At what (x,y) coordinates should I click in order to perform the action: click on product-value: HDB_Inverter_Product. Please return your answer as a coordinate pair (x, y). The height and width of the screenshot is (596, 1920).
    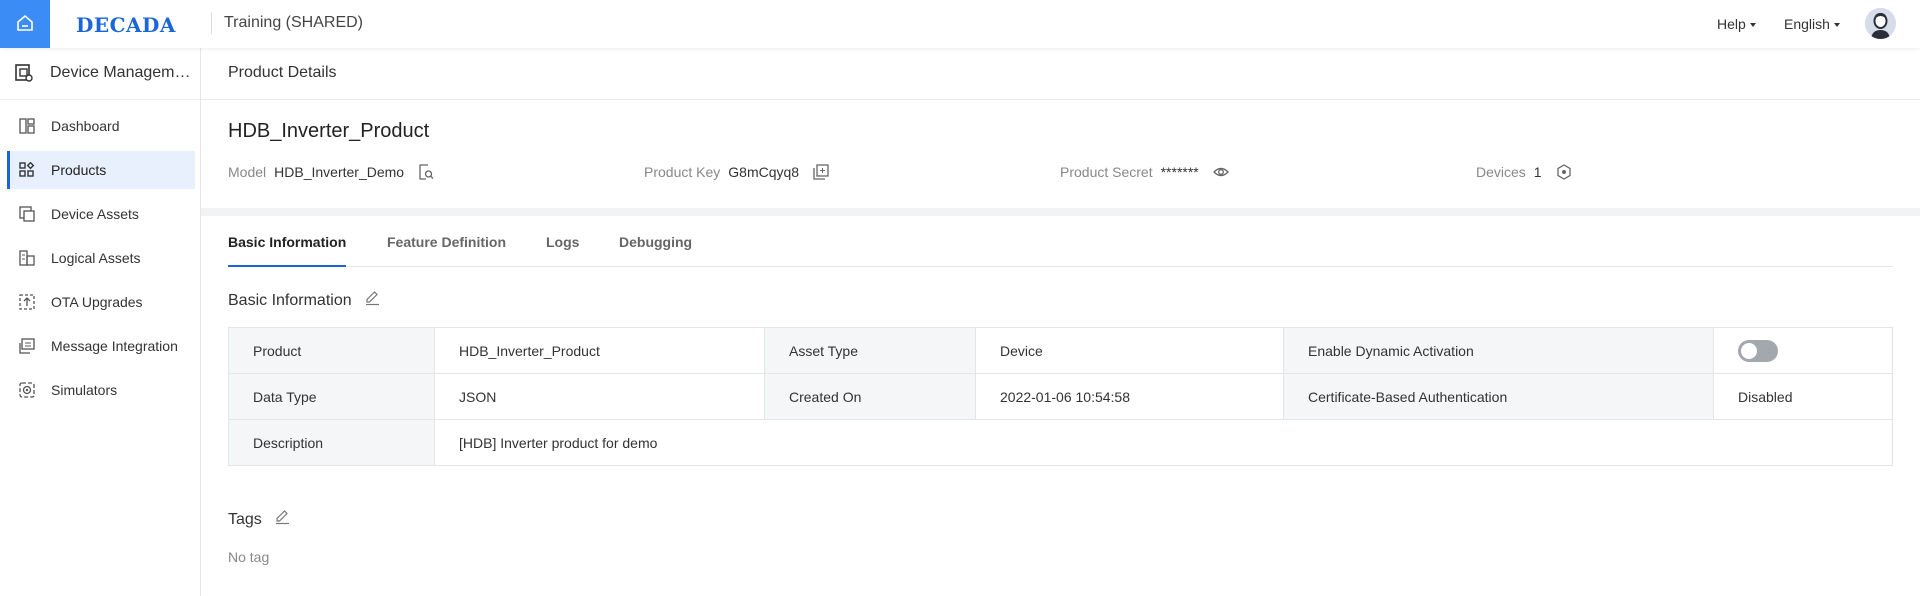
    Looking at the image, I should click on (600, 350).